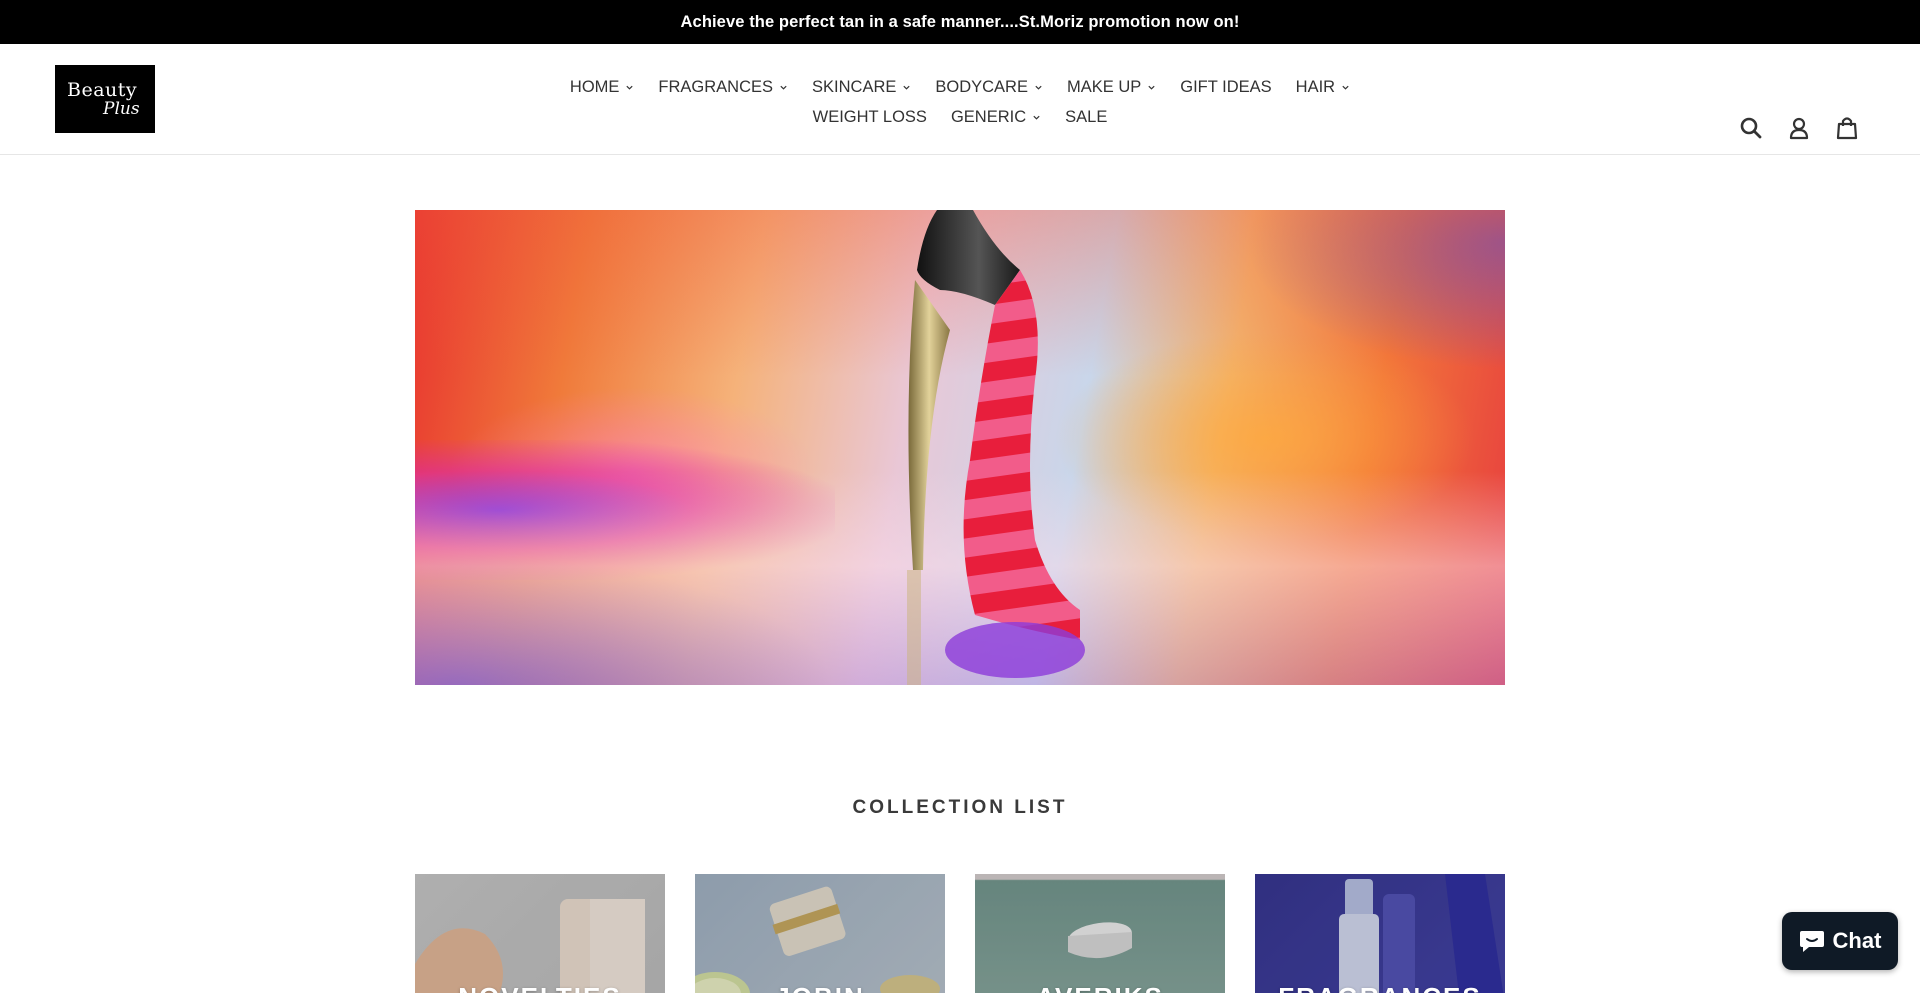 The height and width of the screenshot is (993, 1920). I want to click on nav-label: SKINCARE, so click(854, 86).